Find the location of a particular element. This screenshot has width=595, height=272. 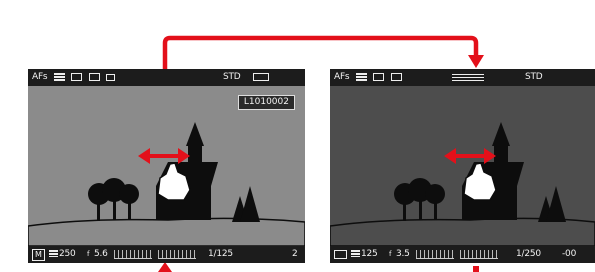

white-balance-icon is located at coordinates (468, 77).